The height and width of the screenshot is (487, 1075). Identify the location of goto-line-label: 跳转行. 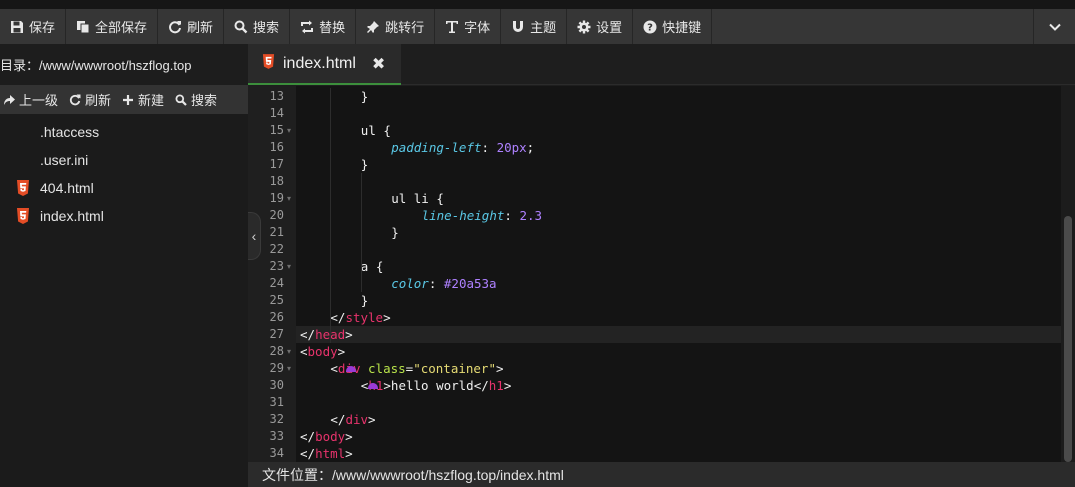
(405, 27).